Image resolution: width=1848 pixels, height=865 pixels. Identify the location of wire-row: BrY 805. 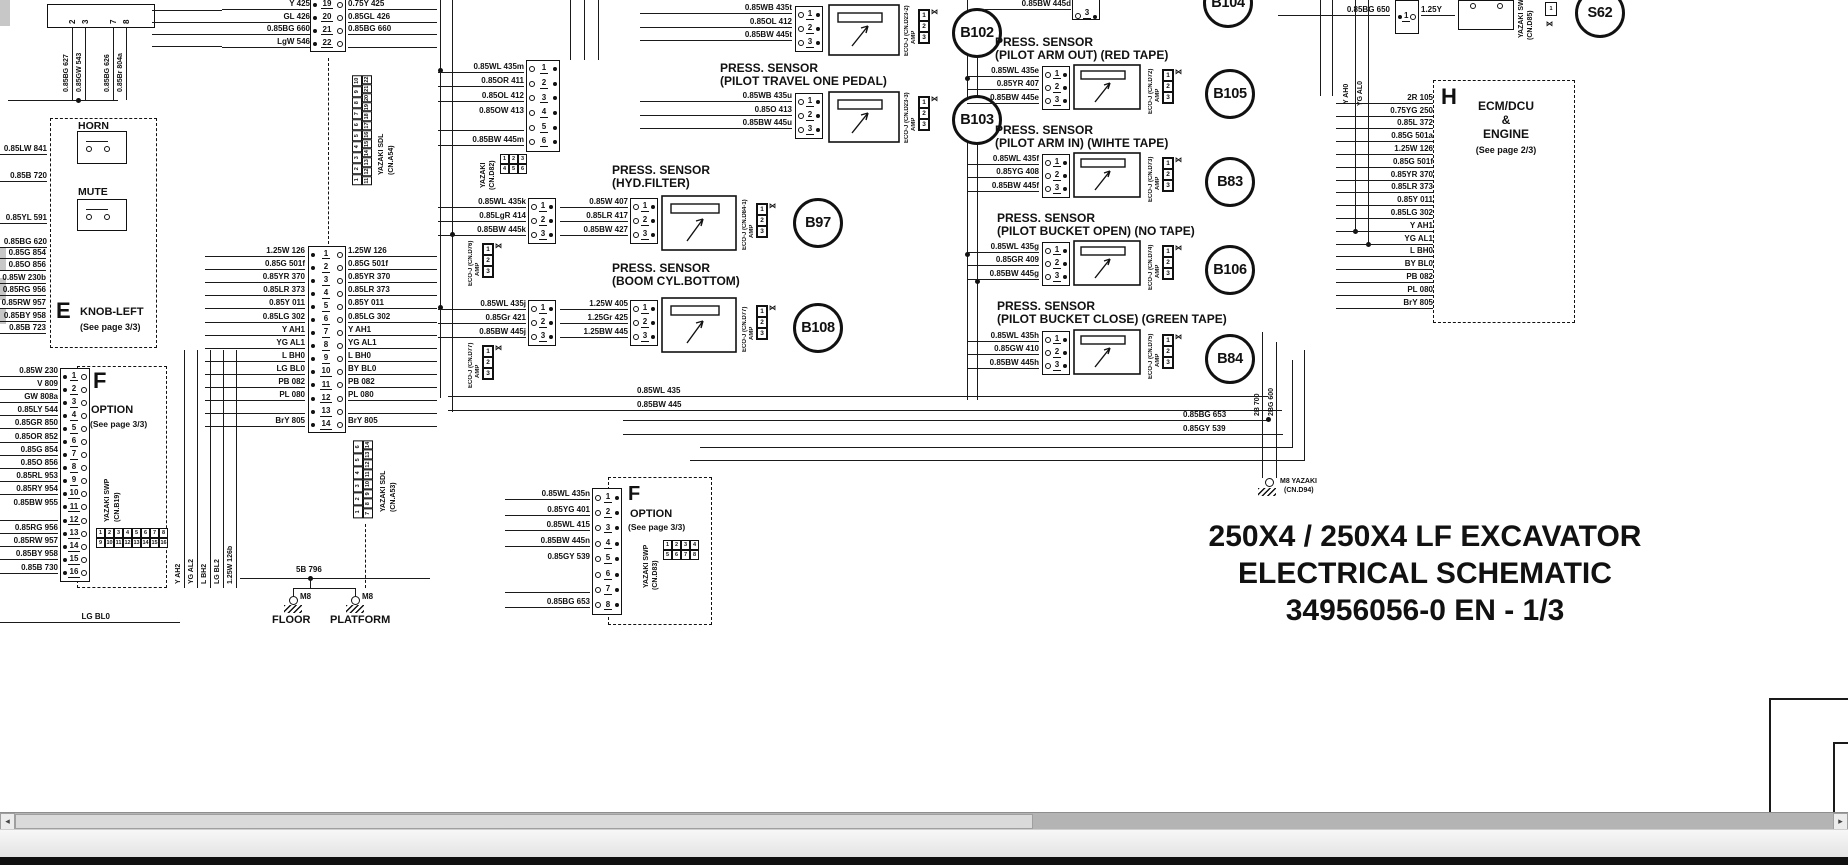
(392, 421).